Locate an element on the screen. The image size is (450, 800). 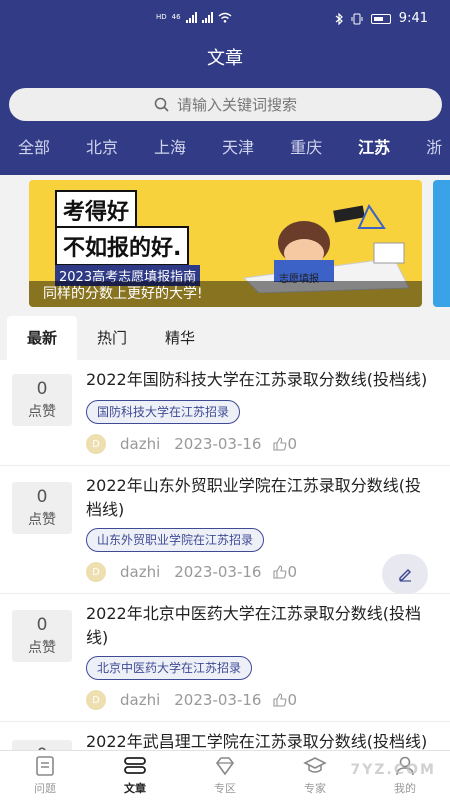
hd-indicator: HD is located at coordinates (161, 17).